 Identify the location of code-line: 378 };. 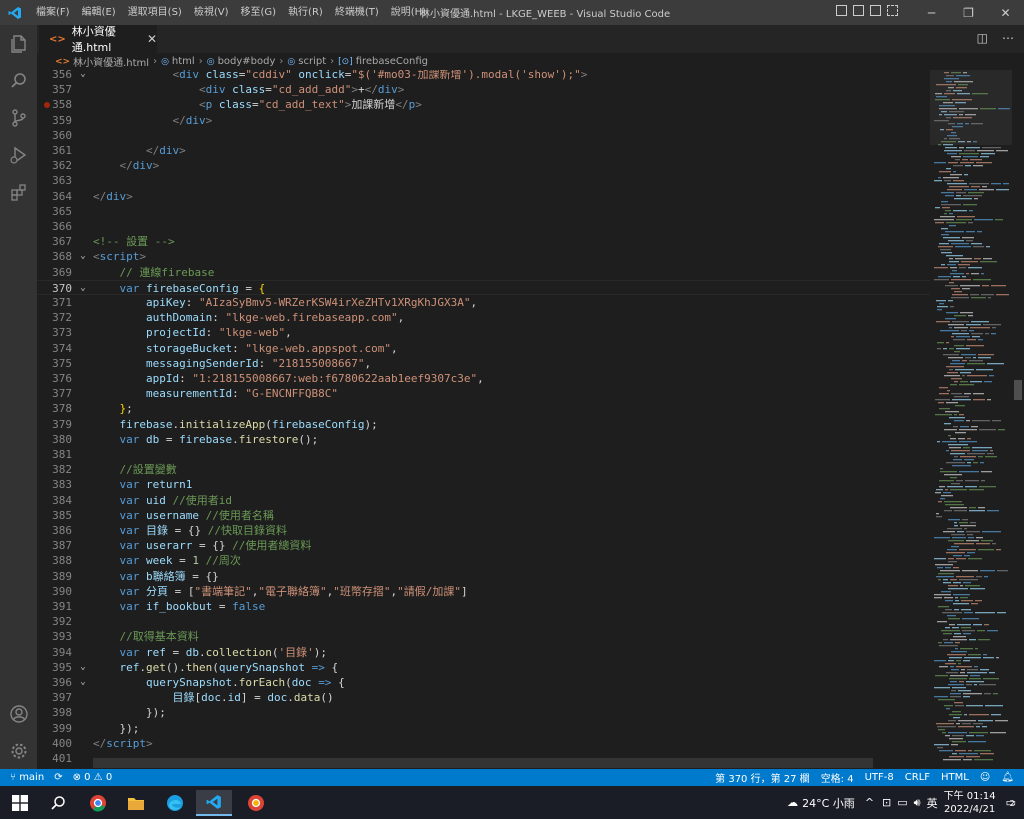
(483, 408).